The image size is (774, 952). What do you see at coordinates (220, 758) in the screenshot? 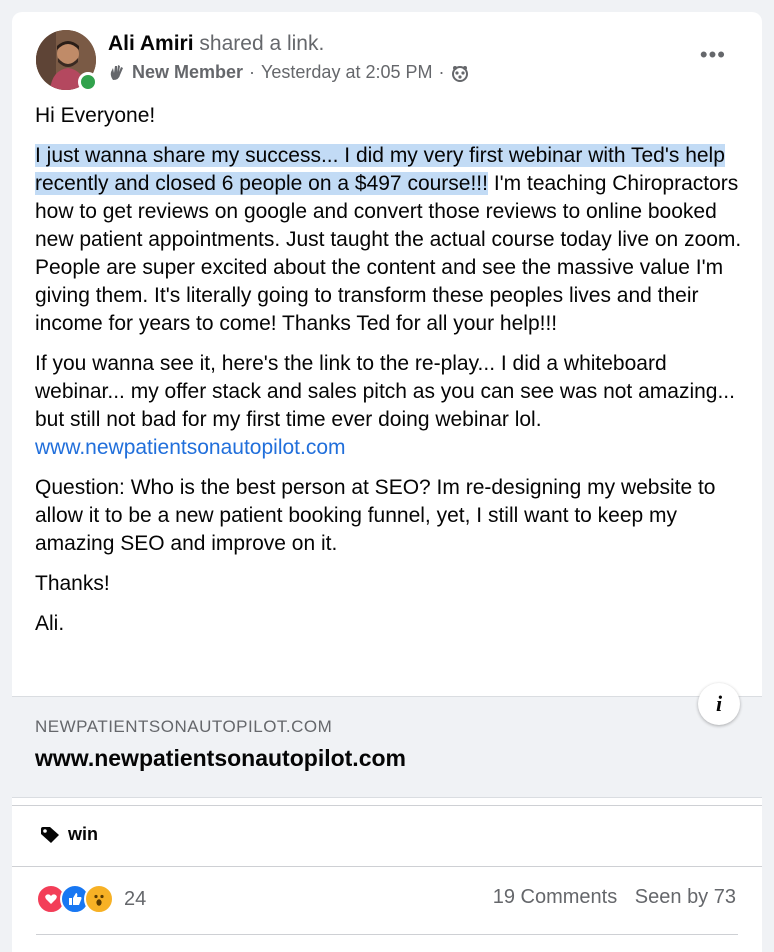
I see `preview-title: www.newpatientsonautopilot.com` at bounding box center [220, 758].